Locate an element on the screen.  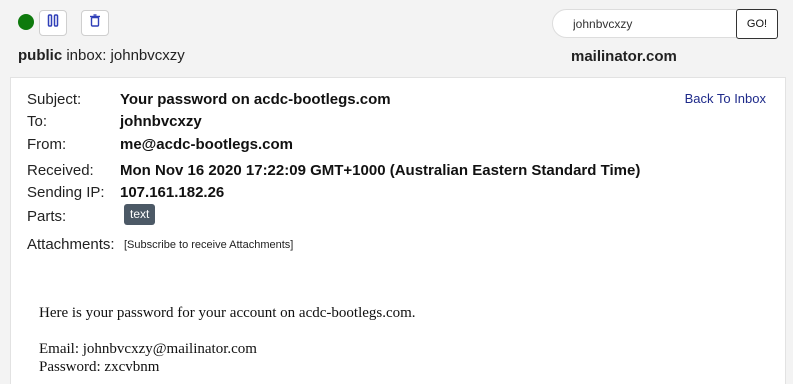
trash-icon is located at coordinates (95, 23).